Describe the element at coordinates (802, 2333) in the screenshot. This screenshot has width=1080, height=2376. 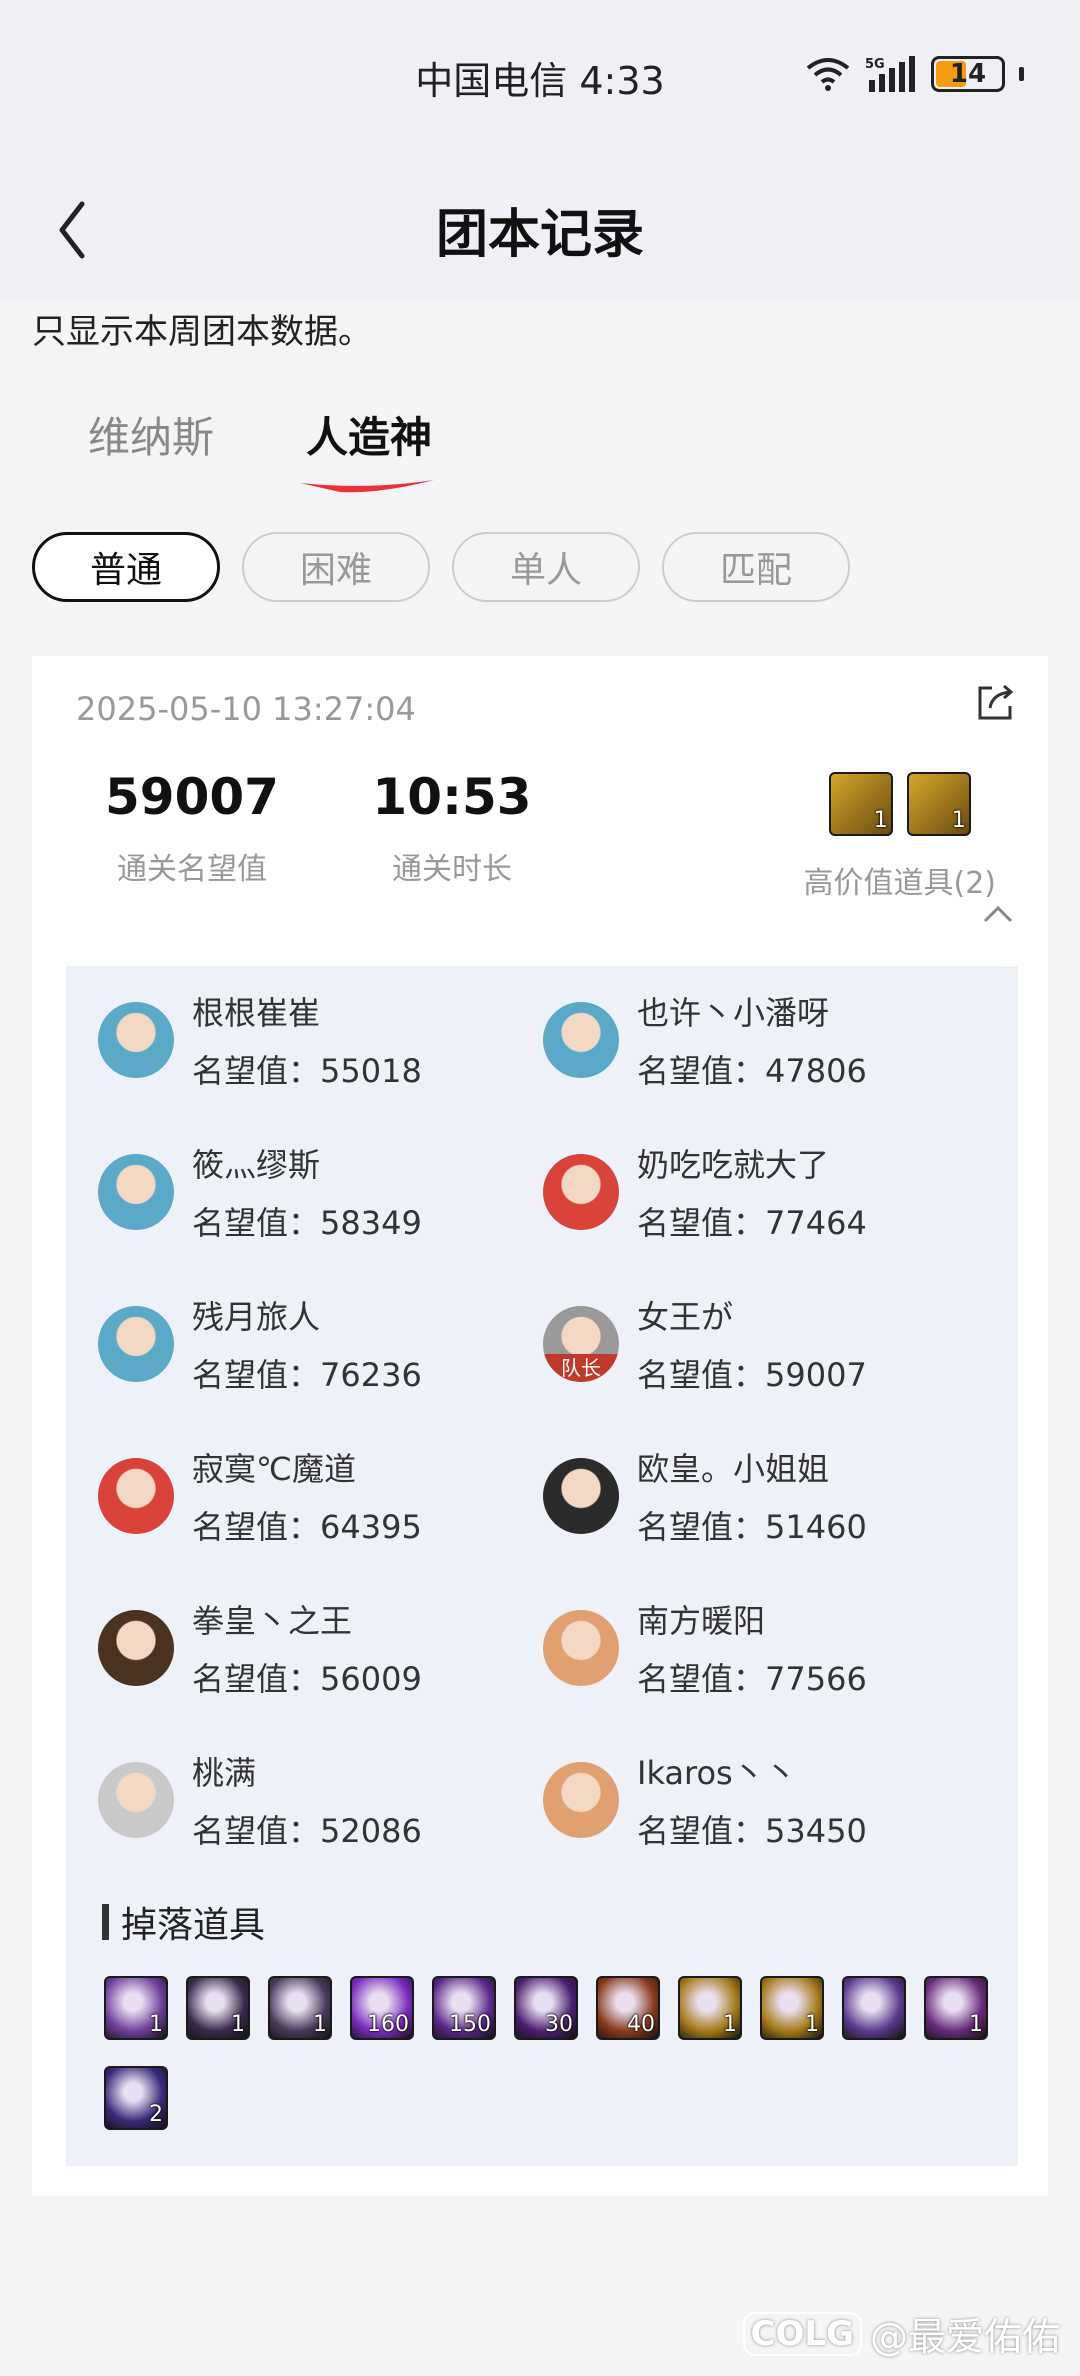
I see `colg-logo: COLG` at that location.